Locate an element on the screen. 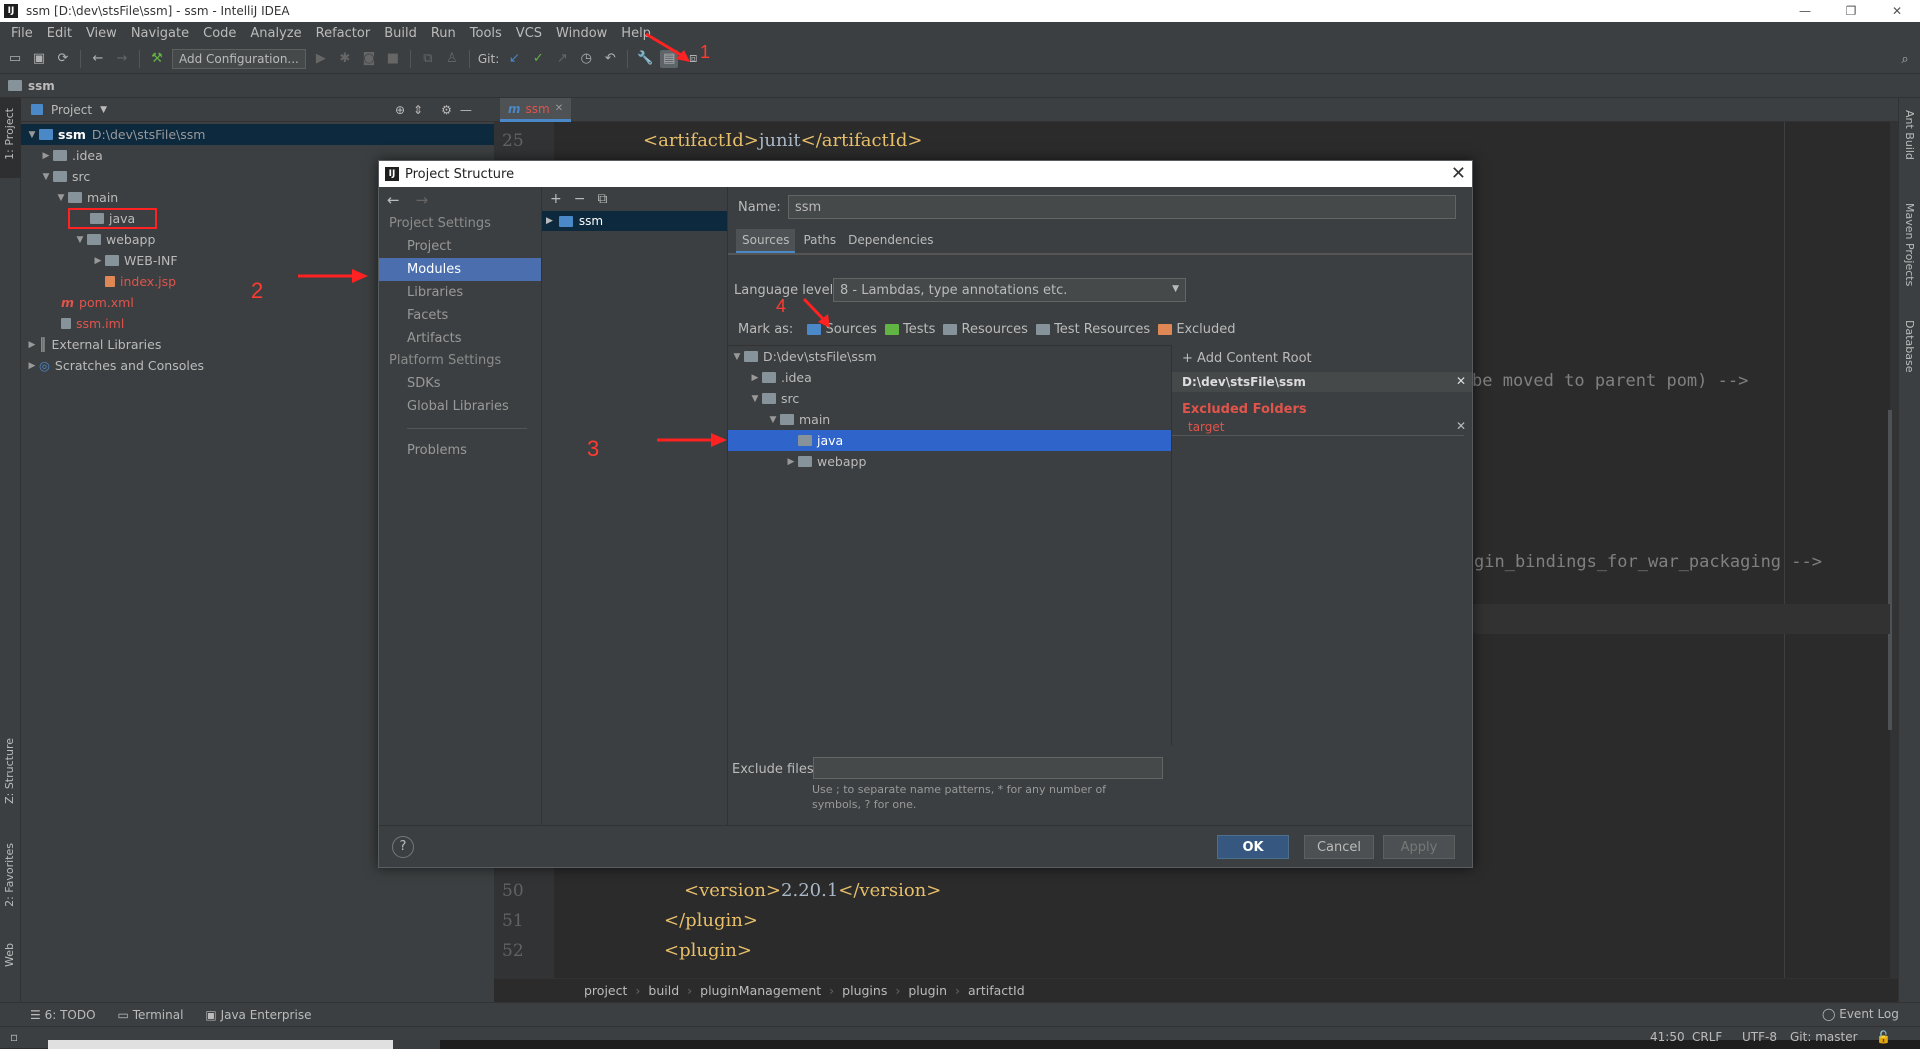  tab-dependencies: Dependencies is located at coordinates (890, 241).